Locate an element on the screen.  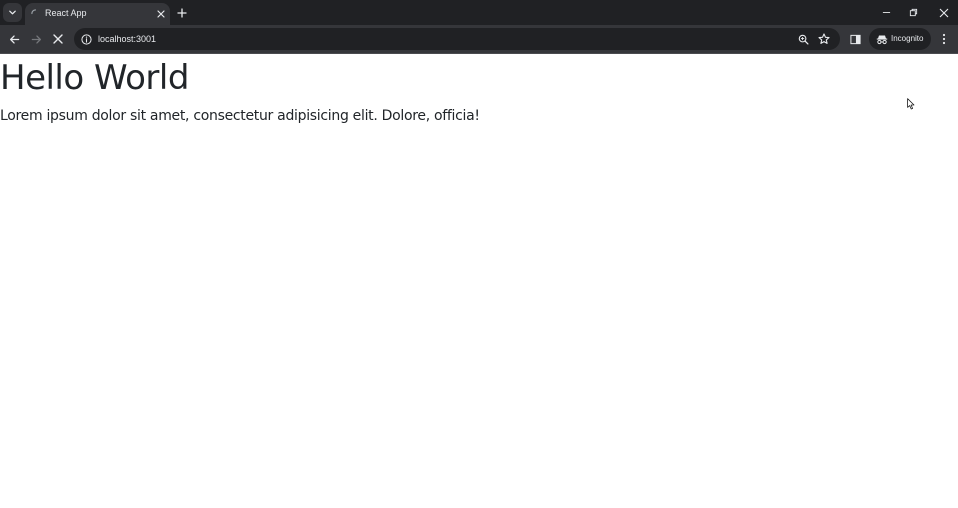
mouse-cursor-icon is located at coordinates (911, 104).